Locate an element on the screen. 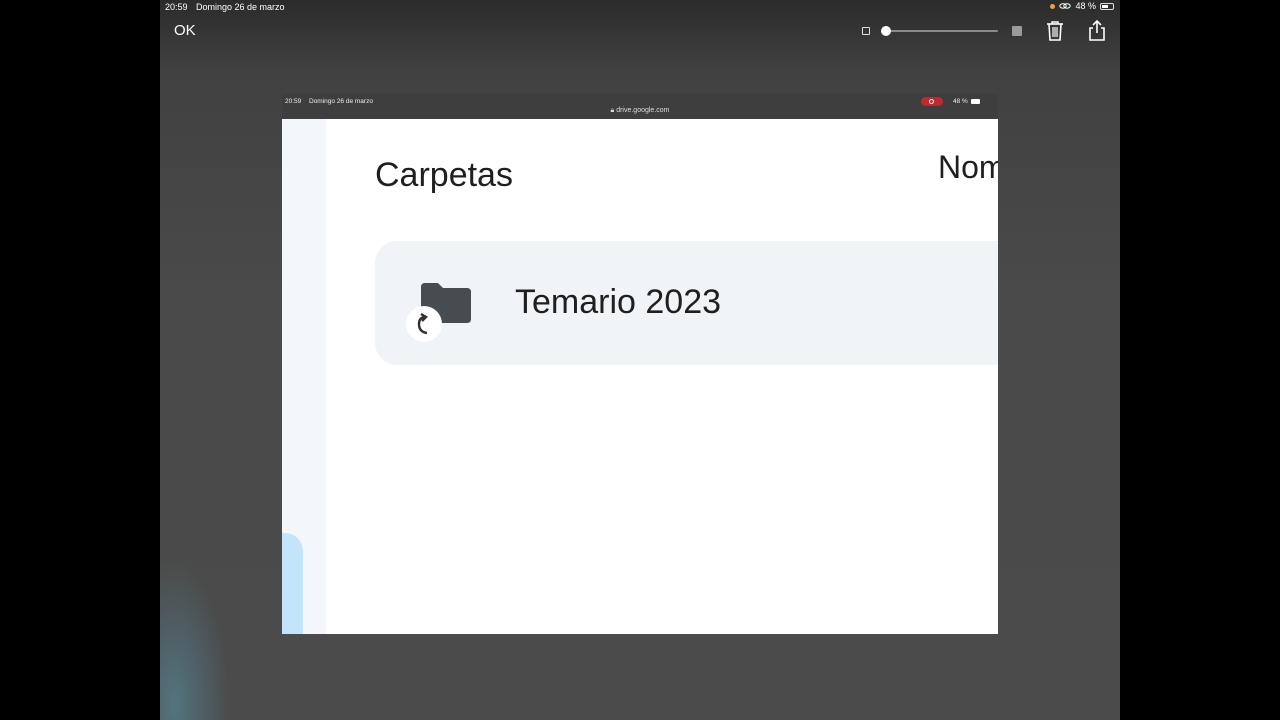  trash-icon is located at coordinates (1055, 31).